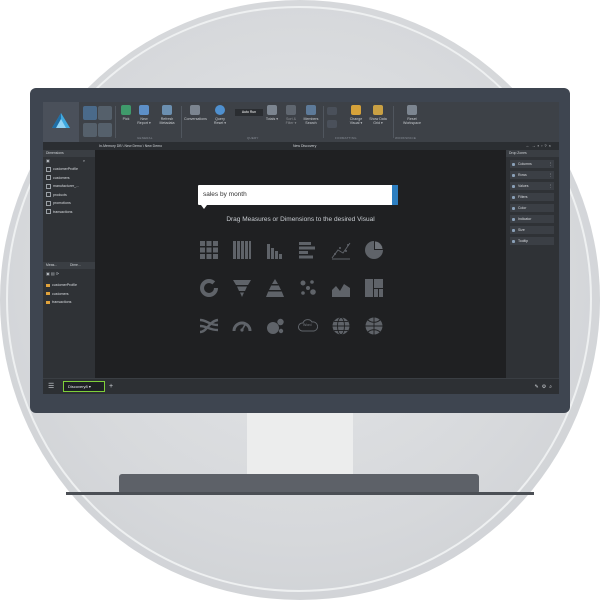  What do you see at coordinates (105, 130) in the screenshot?
I see `layout-icon` at bounding box center [105, 130].